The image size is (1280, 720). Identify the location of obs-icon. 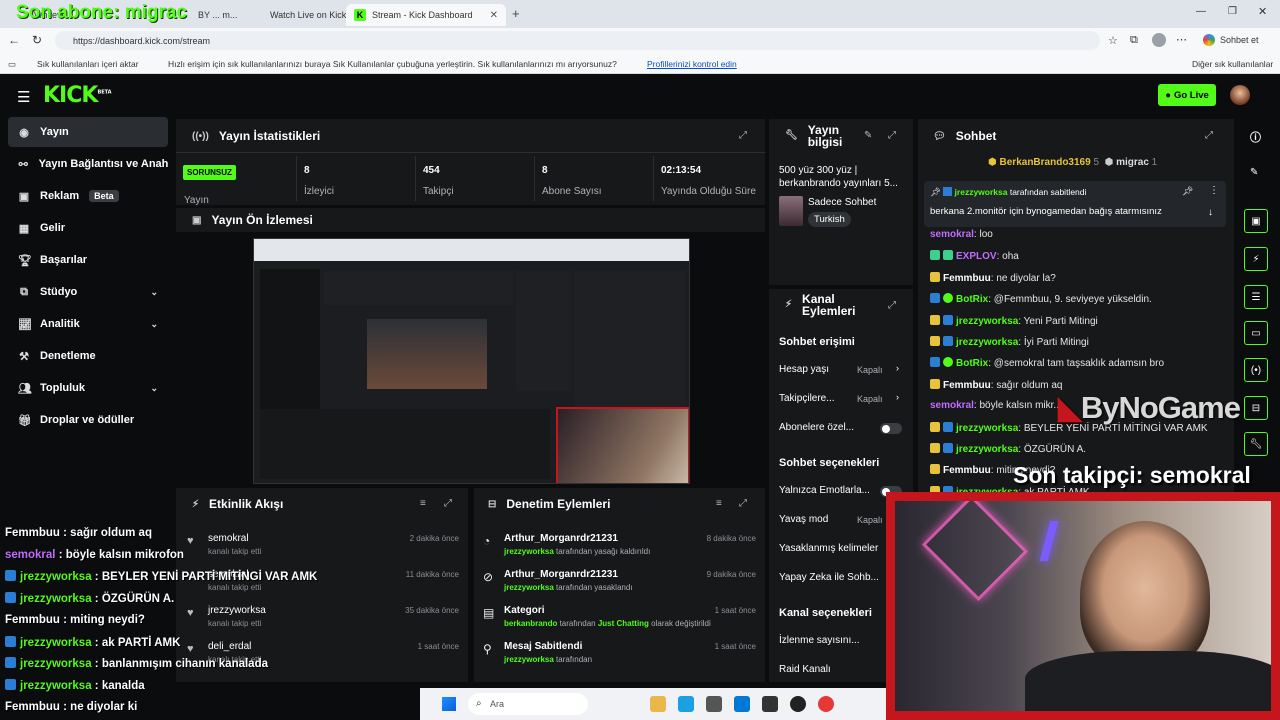
(770, 704).